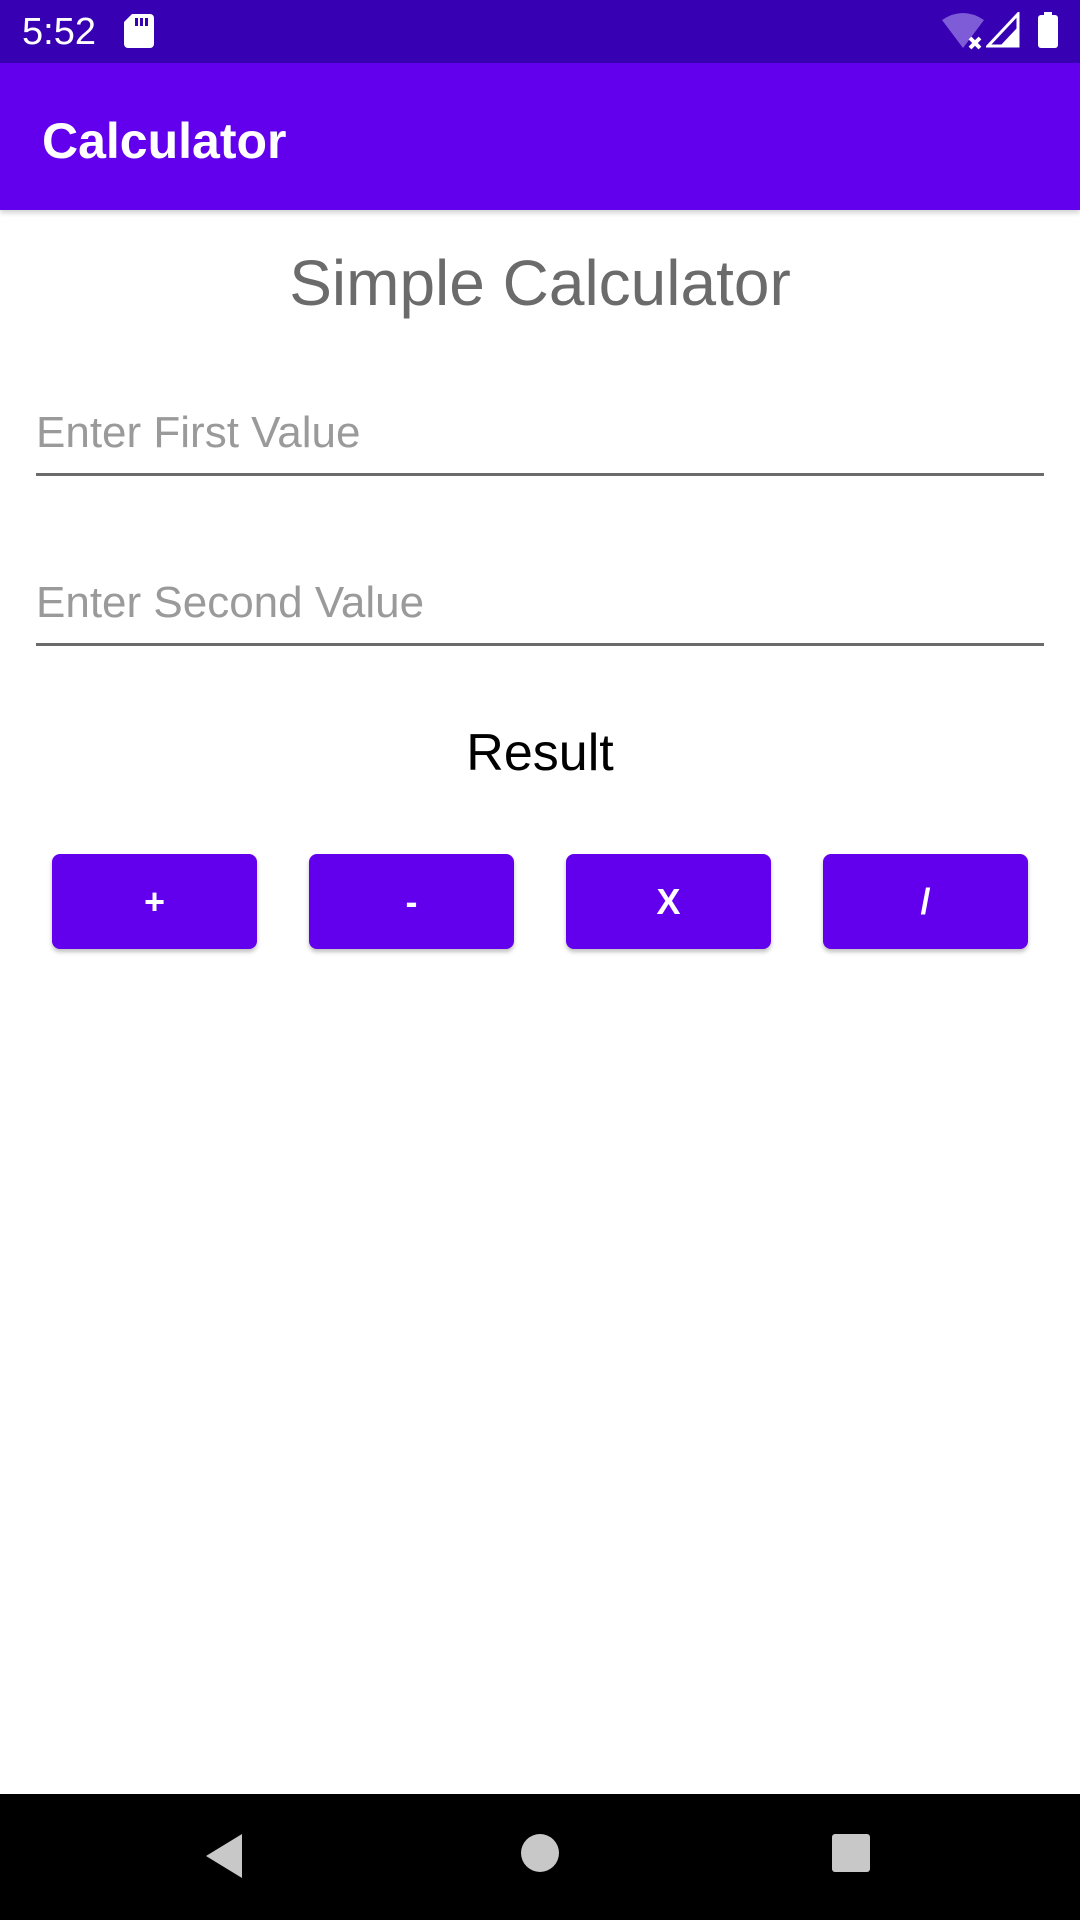 The height and width of the screenshot is (1920, 1080). I want to click on status-bar: 5:52, so click(540, 31).